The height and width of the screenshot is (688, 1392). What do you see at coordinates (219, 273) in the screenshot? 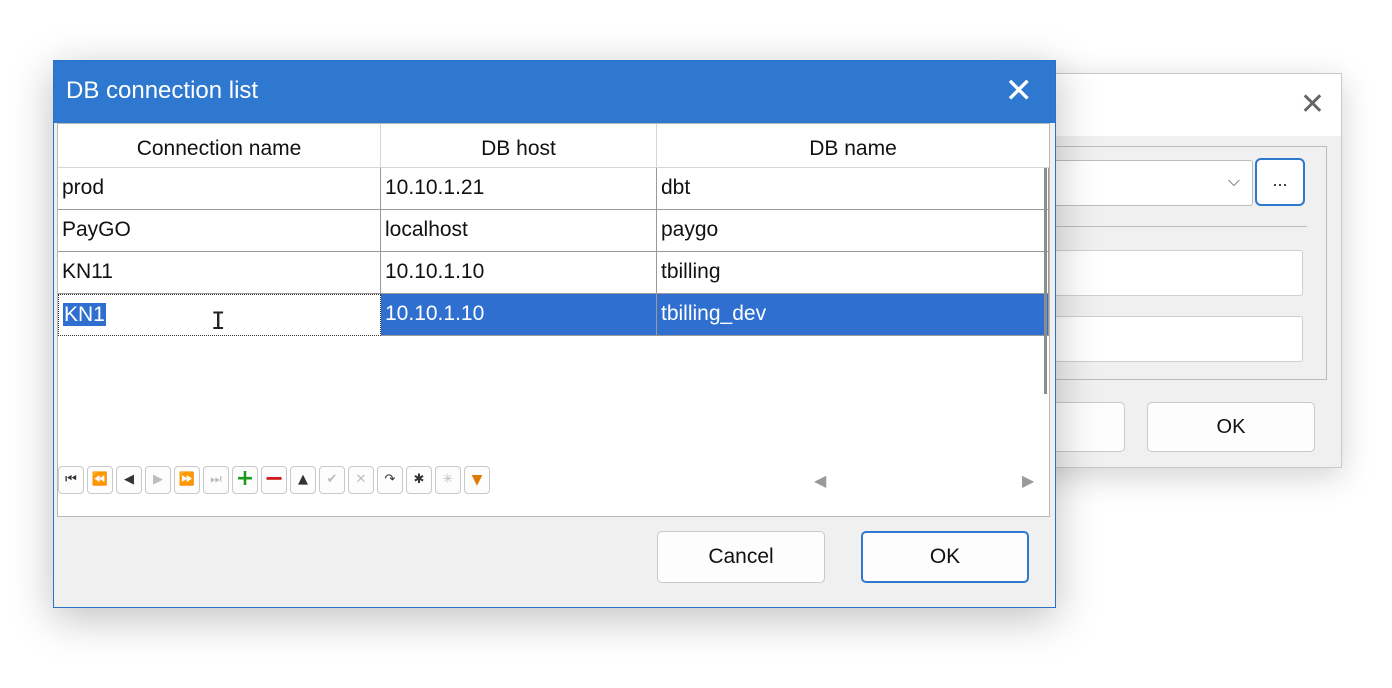
I see `cell-connection-name: KN11` at bounding box center [219, 273].